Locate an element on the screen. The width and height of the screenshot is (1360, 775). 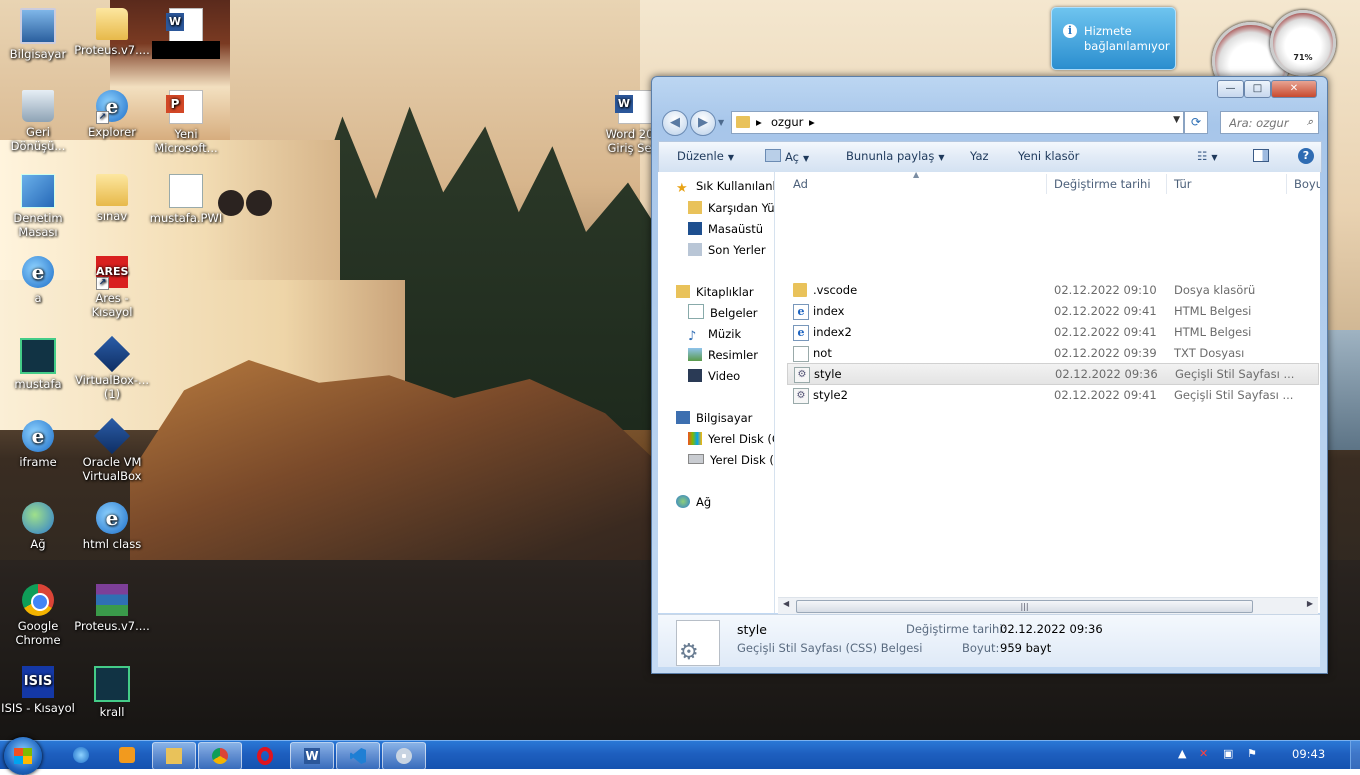
taskbar-windows-explorer is located at coordinates (174, 756).